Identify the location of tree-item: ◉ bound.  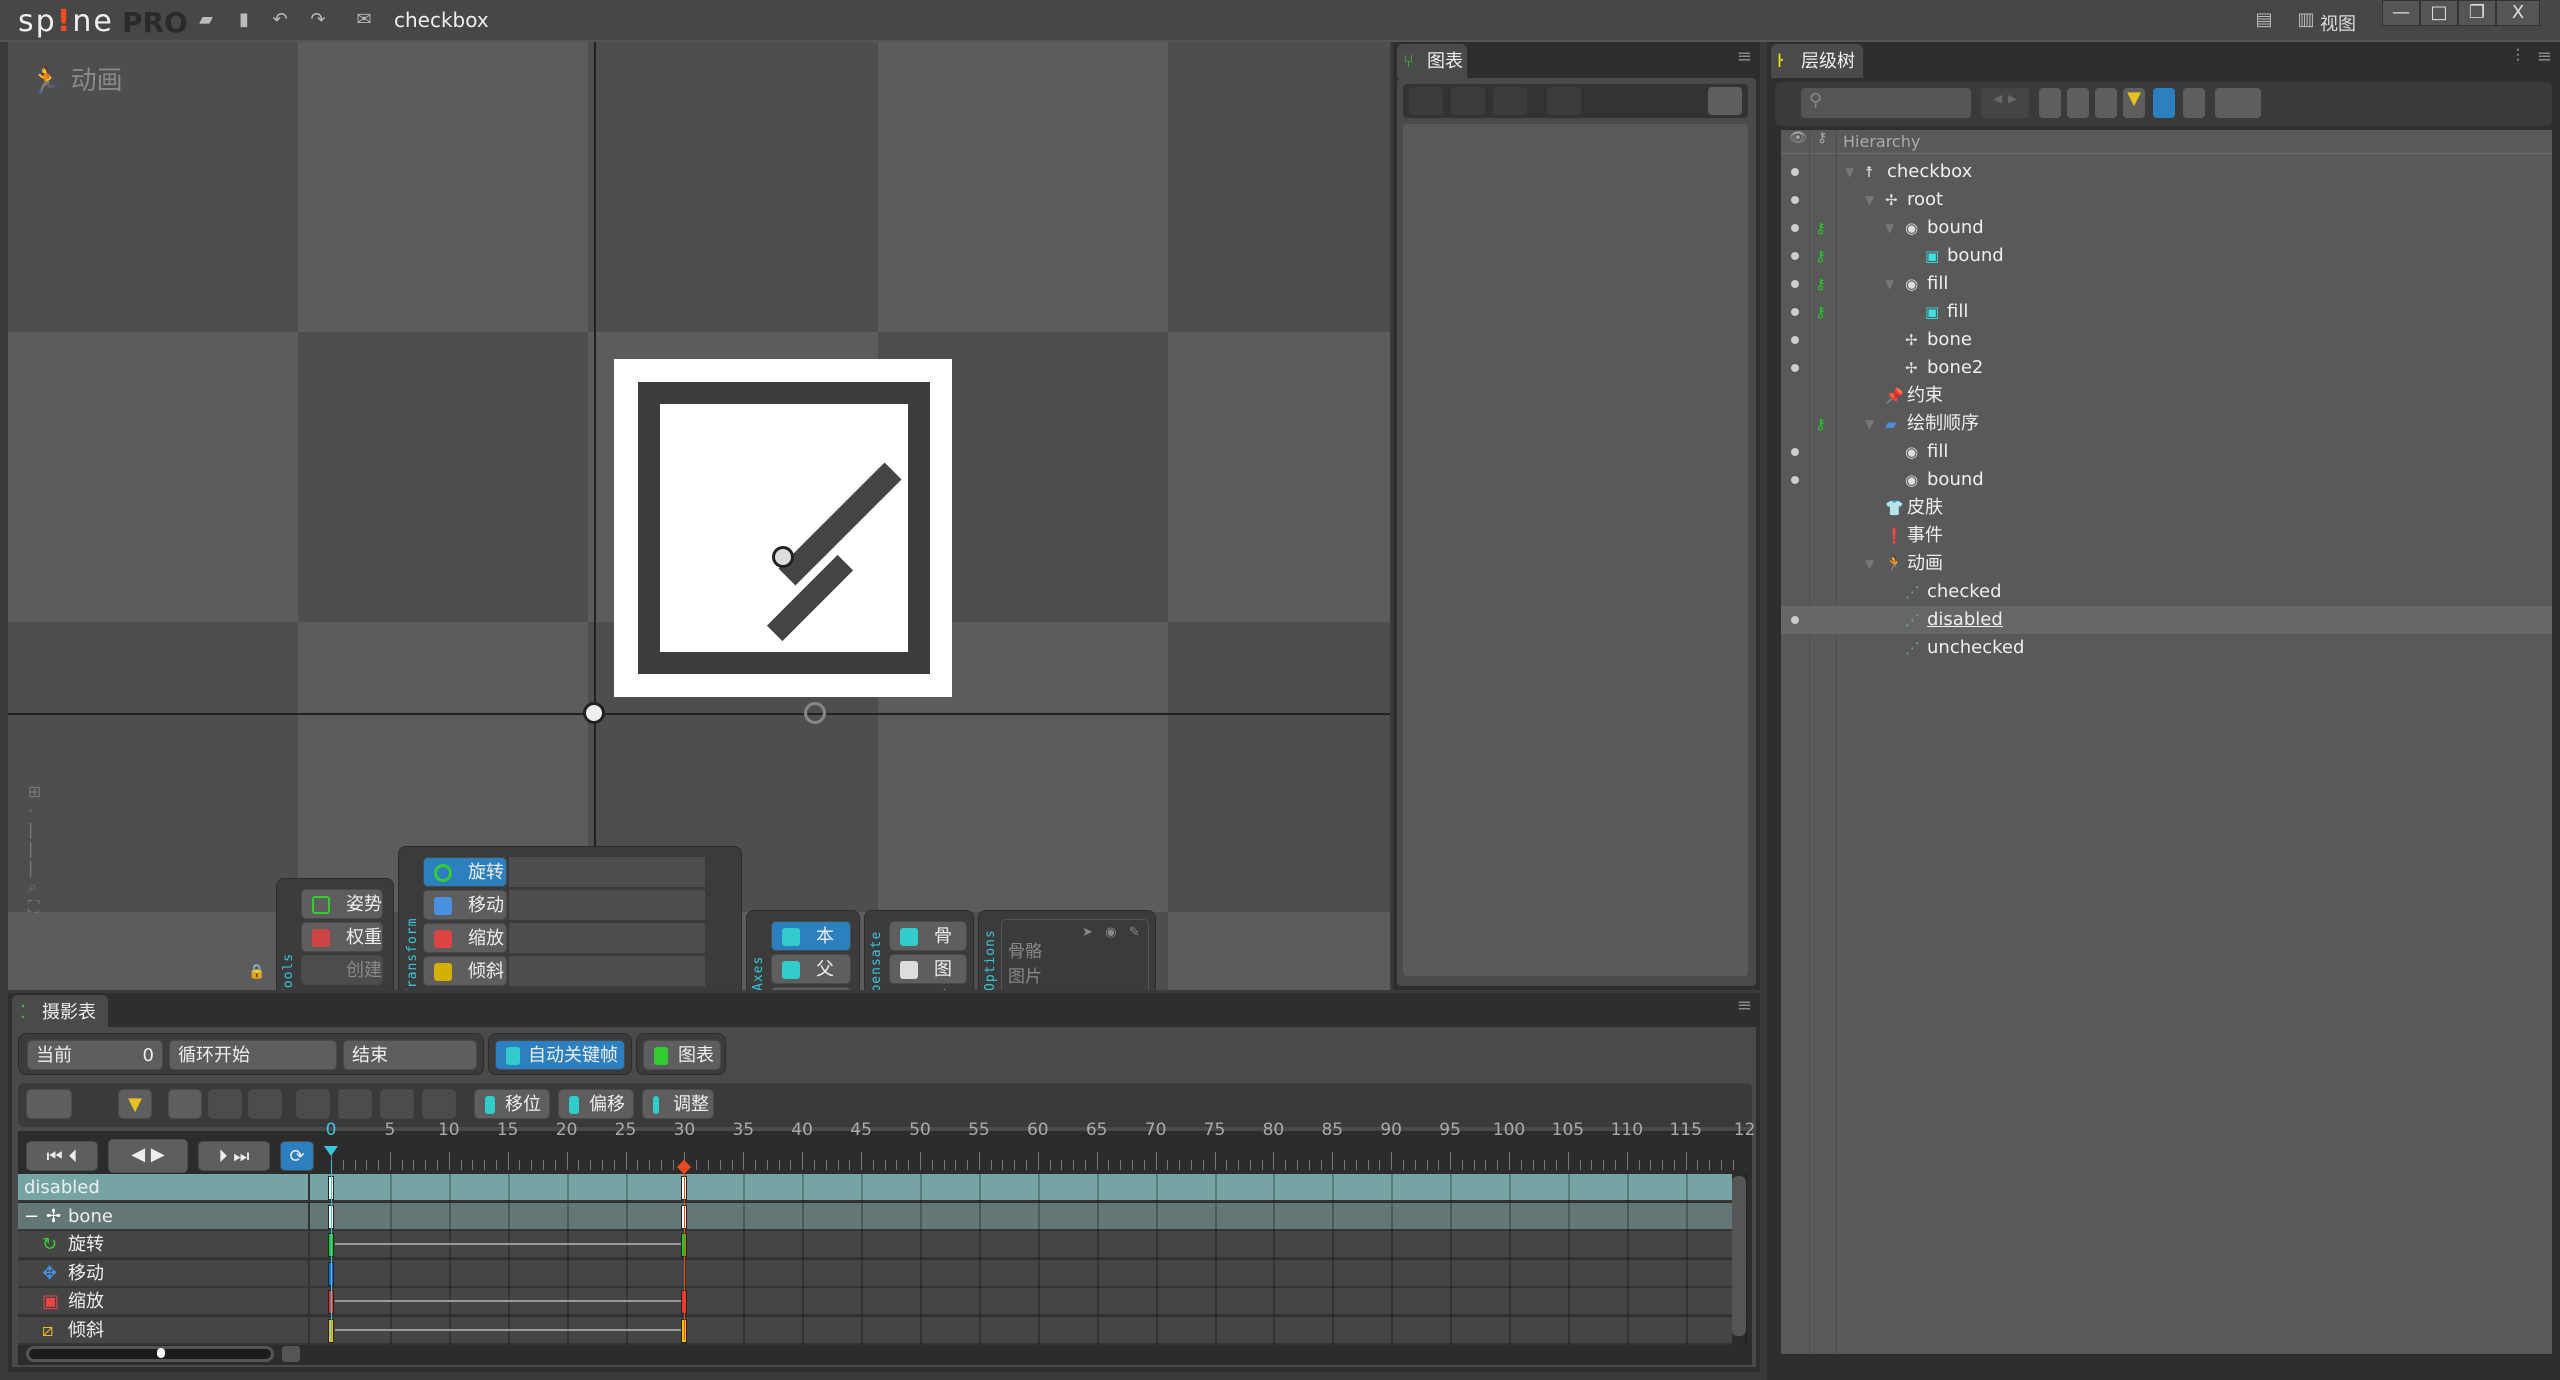
(2166, 480).